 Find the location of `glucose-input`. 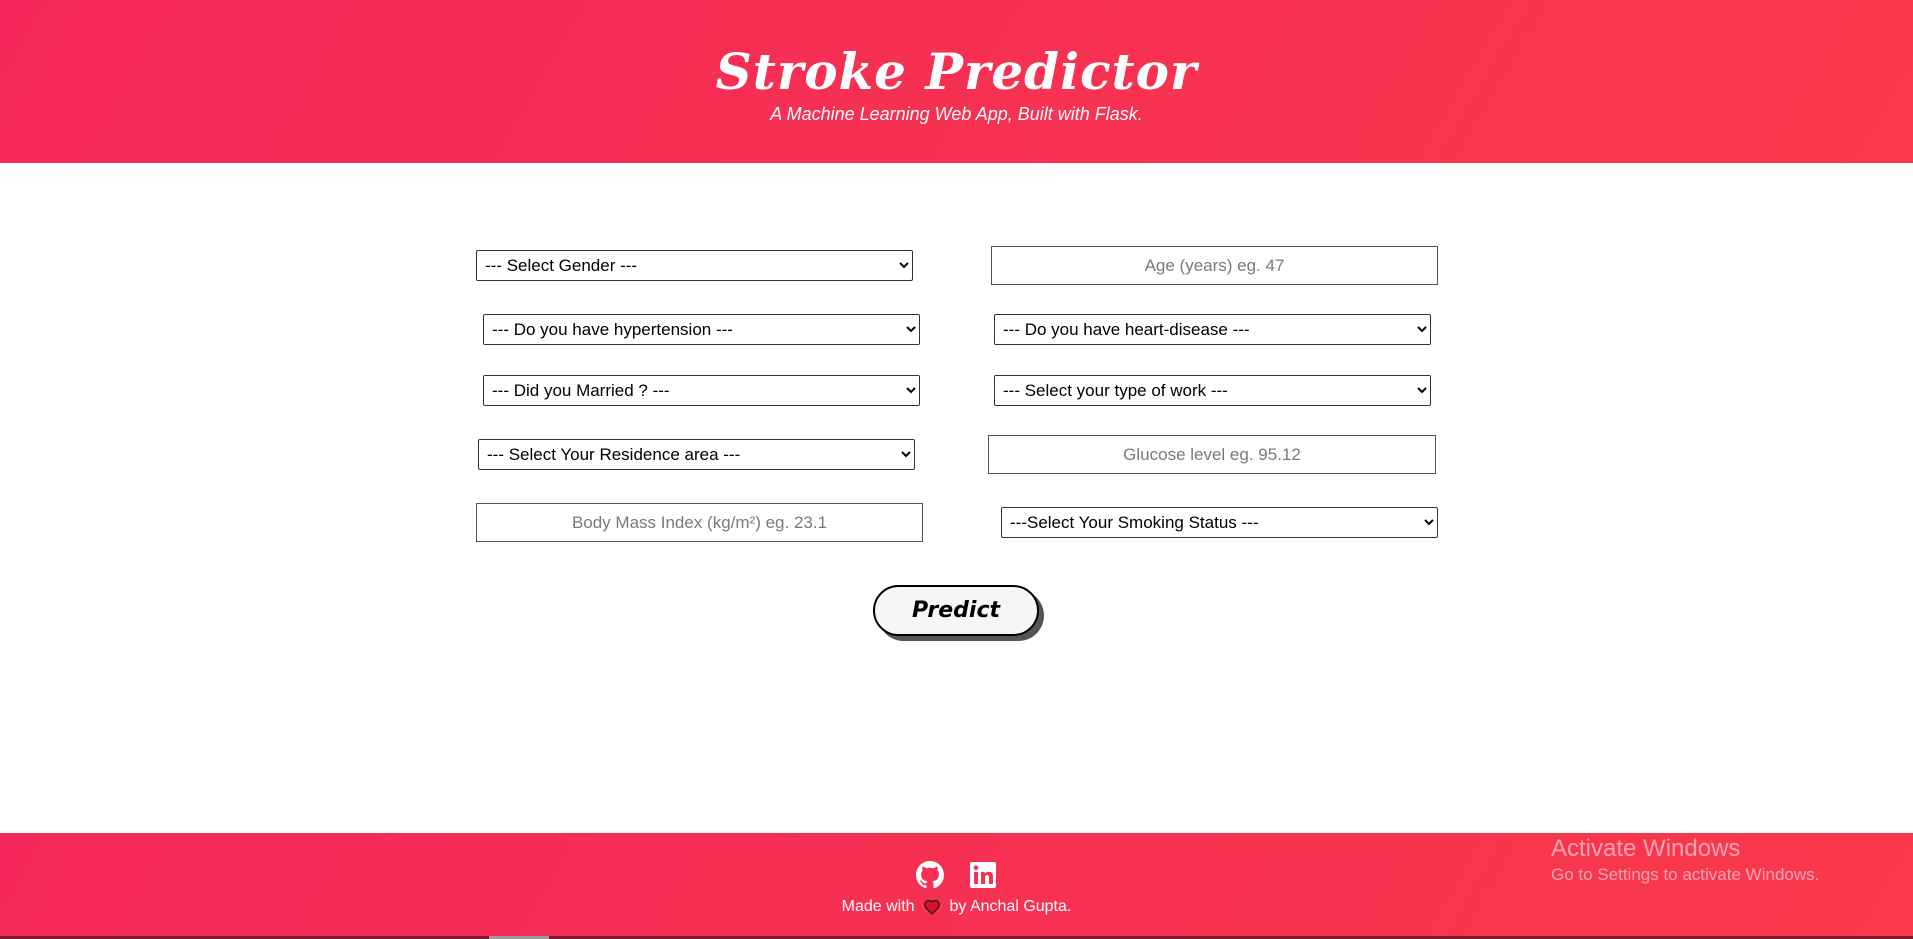

glucose-input is located at coordinates (1212, 454).